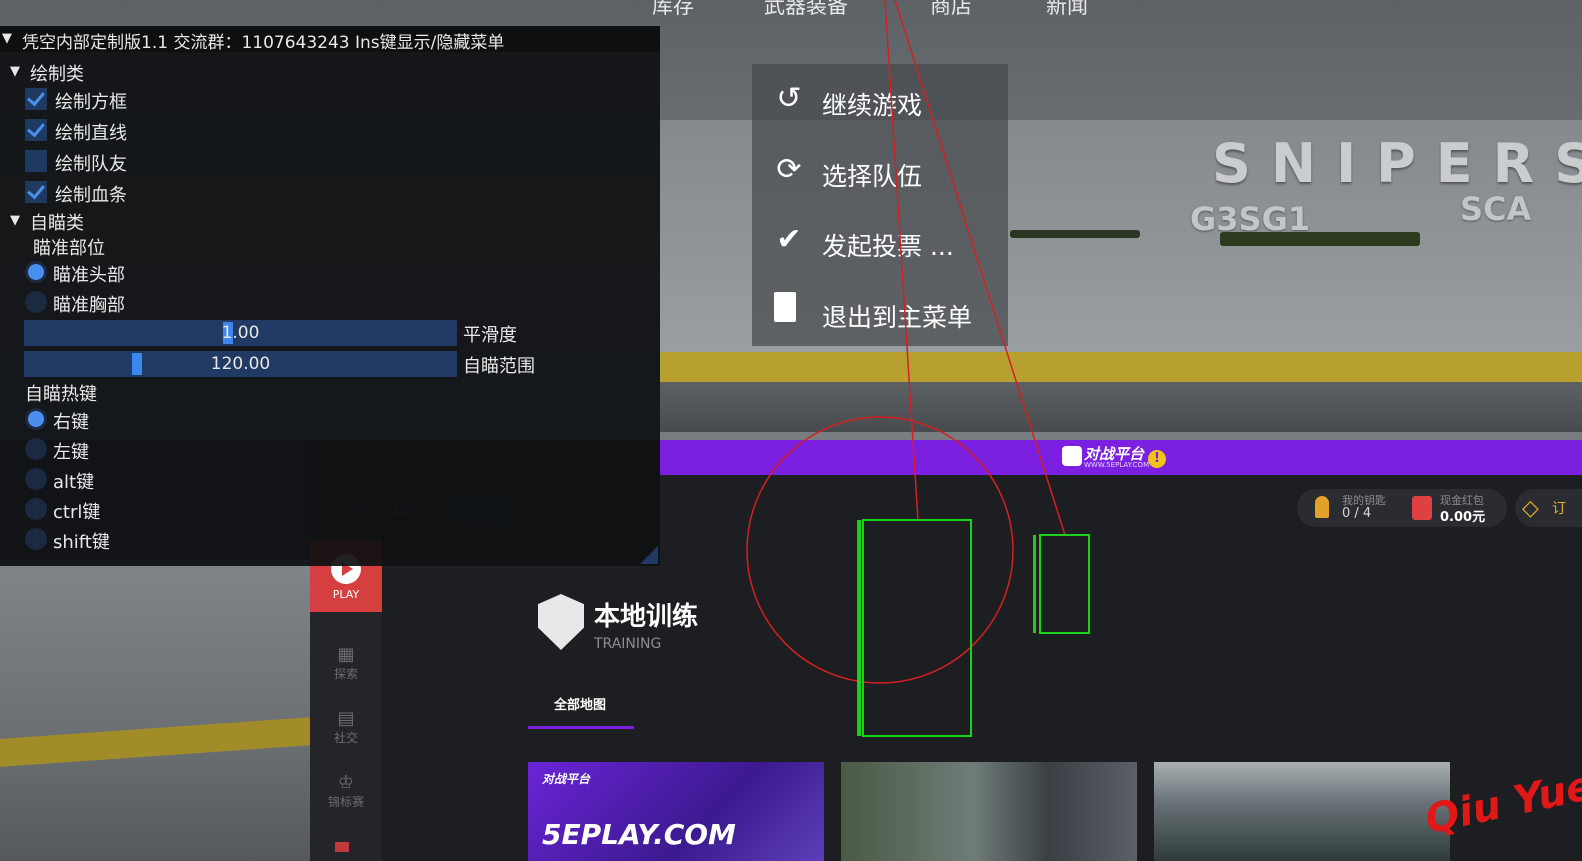 This screenshot has width=1582, height=861. I want to click on scene-rail, so click(1121, 407).